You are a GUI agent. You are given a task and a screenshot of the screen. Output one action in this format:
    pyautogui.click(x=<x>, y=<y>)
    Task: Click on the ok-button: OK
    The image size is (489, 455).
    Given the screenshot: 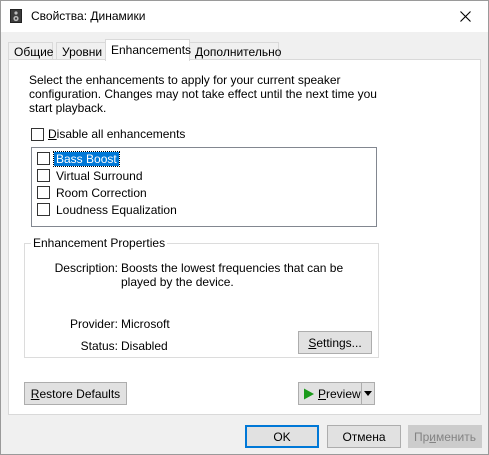 What is the action you would take?
    pyautogui.click(x=282, y=436)
    